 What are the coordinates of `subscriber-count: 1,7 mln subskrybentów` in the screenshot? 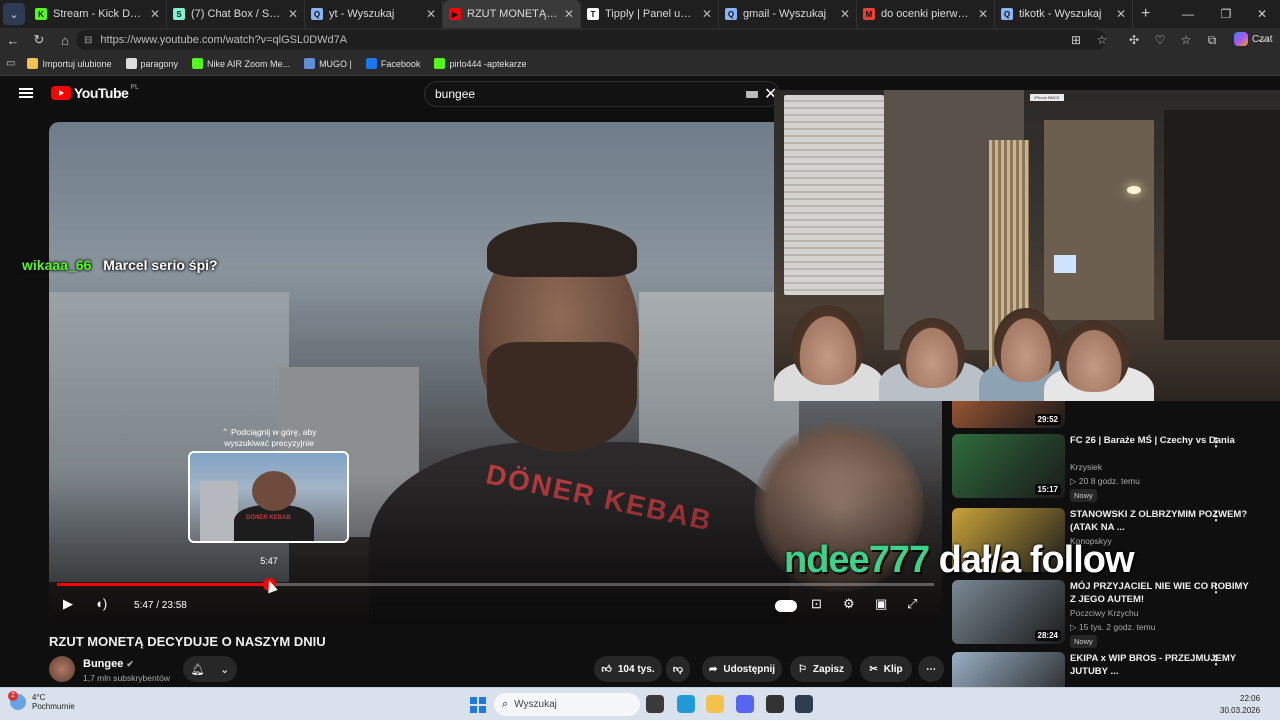 It's located at (126, 678).